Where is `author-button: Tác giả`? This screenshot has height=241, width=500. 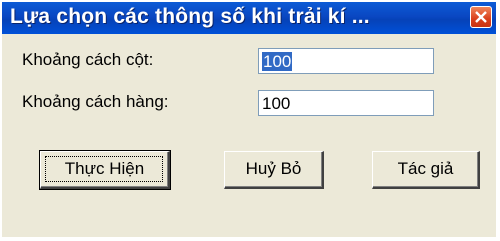 author-button: Tác giả is located at coordinates (426, 170).